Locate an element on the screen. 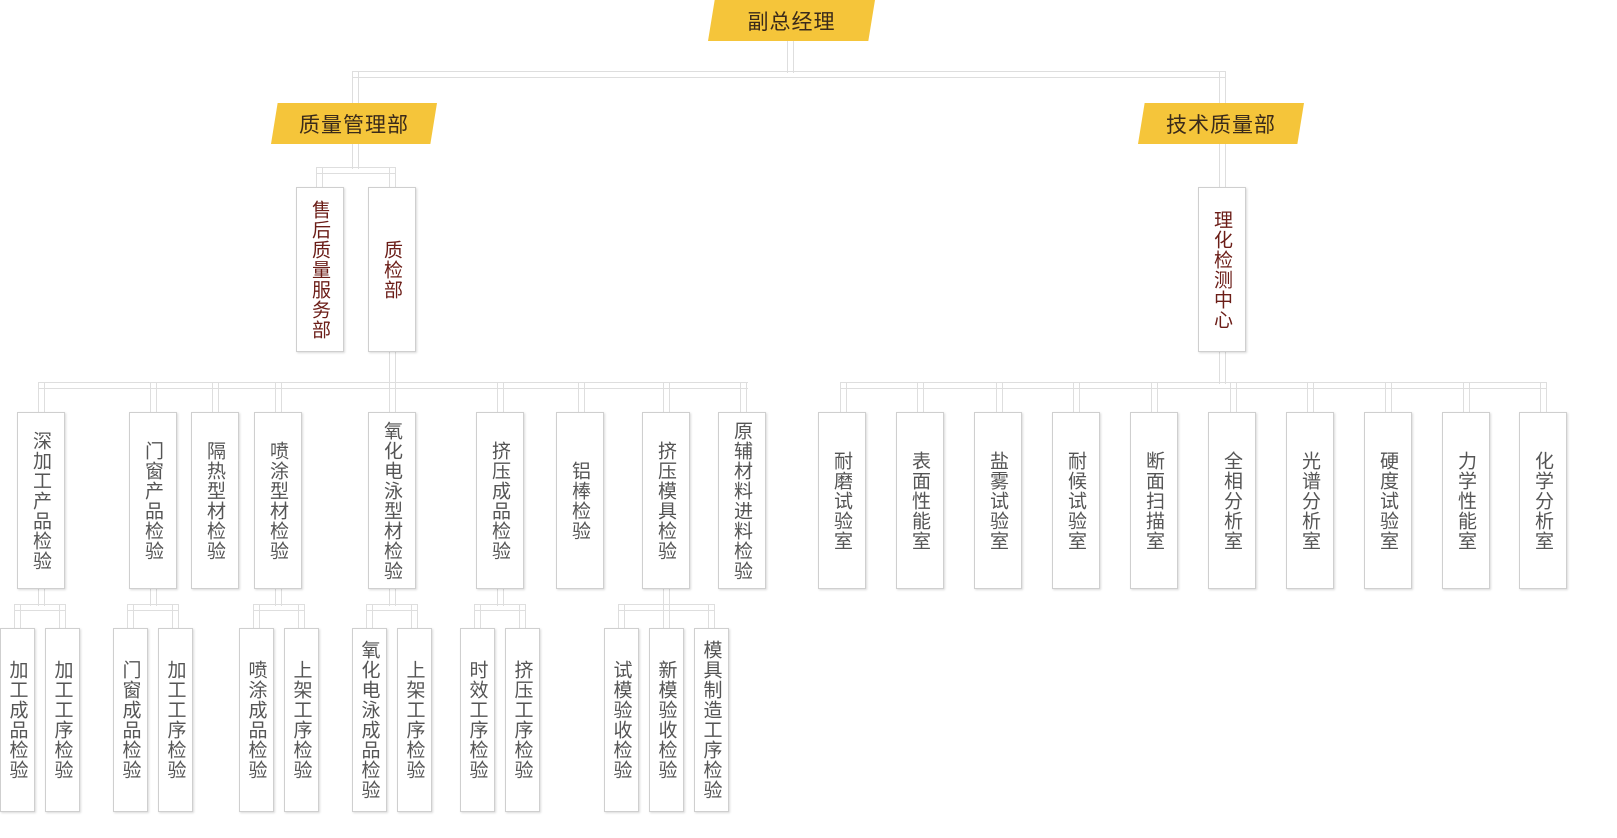 This screenshot has height=838, width=1617. unit-box: 喷涂型材检验 is located at coordinates (278, 500).